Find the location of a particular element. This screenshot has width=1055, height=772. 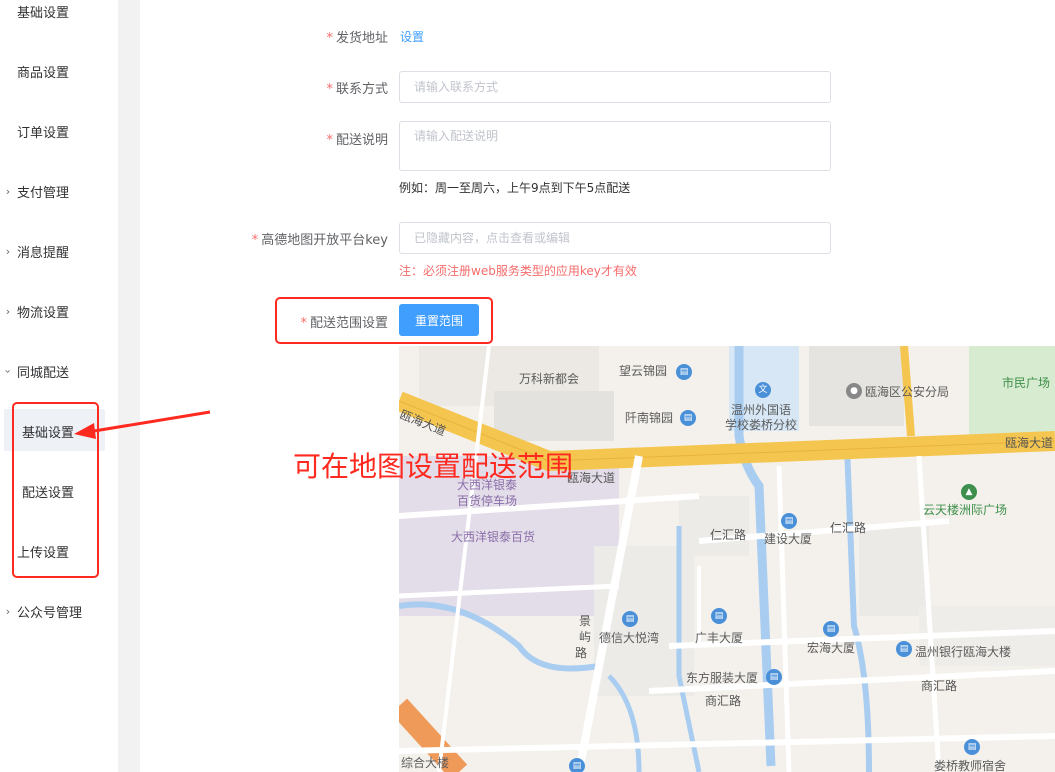

sidebar-item-basic-settings: 基础设置 is located at coordinates (59, 20).